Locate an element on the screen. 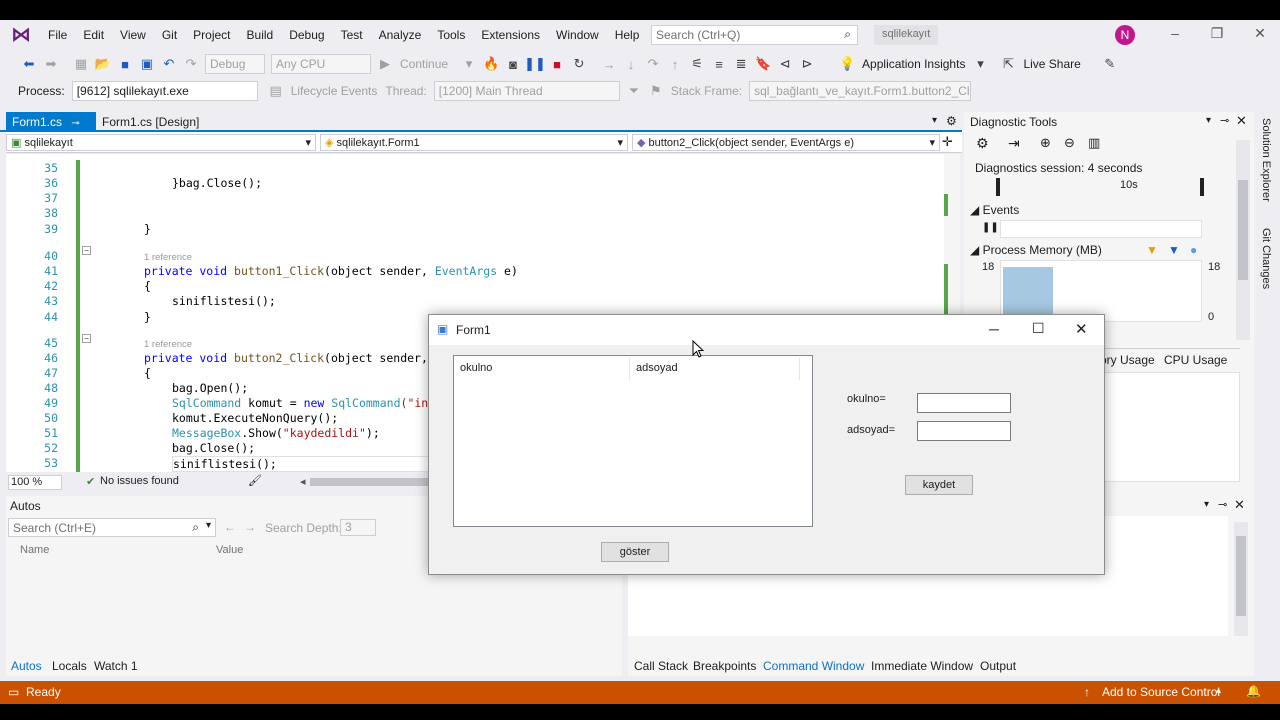 The height and width of the screenshot is (720, 1280). tab-watch-1: Watch 1 is located at coordinates (116, 666).